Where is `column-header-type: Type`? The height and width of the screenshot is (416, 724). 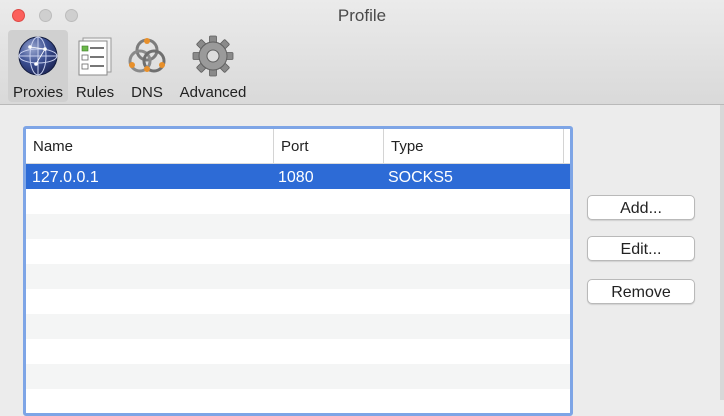
column-header-type: Type is located at coordinates (473, 146).